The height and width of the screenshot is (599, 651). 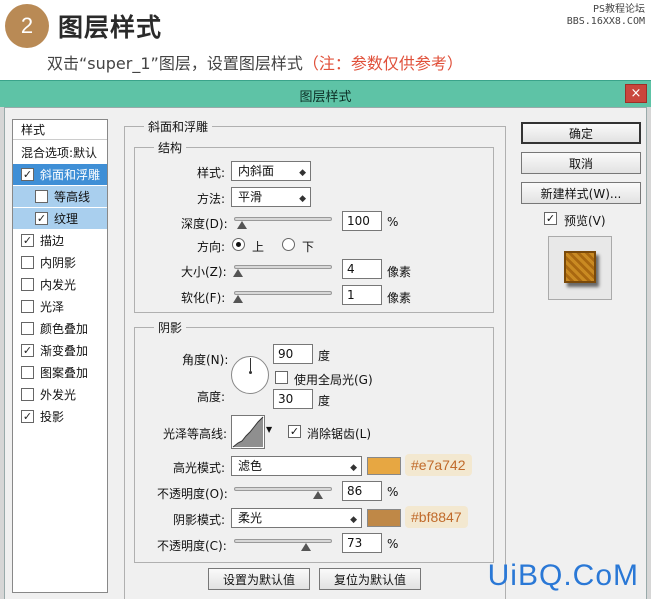 I want to click on antialias-checkbox: ✓, so click(x=294, y=431).